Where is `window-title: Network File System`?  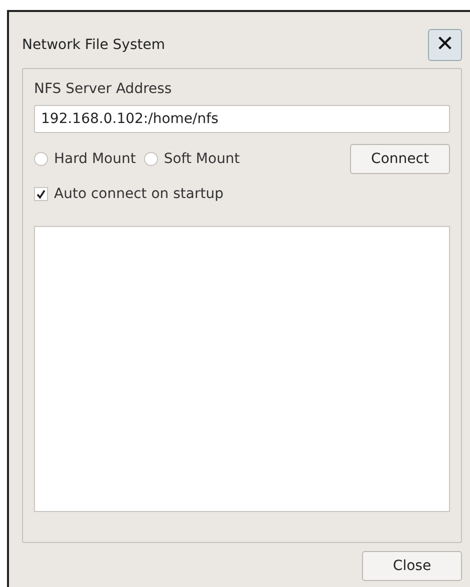 window-title: Network File System is located at coordinates (93, 45).